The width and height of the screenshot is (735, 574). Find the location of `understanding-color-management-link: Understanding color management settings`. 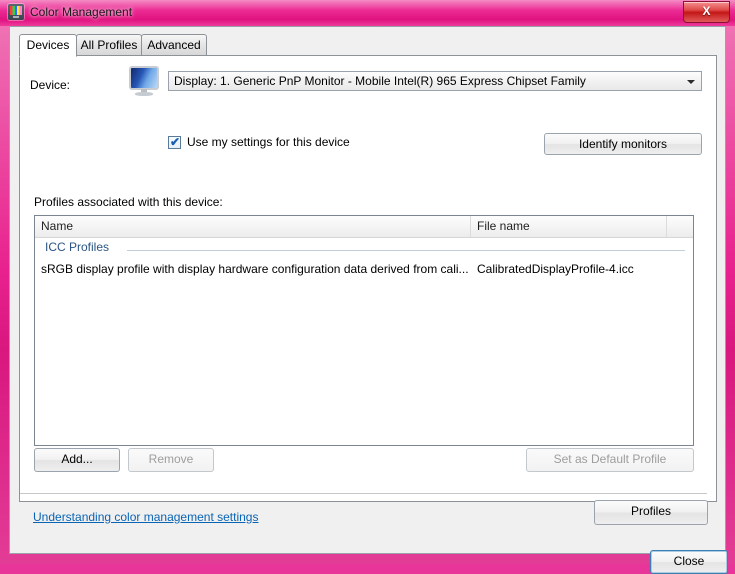

understanding-color-management-link: Understanding color management settings is located at coordinates (145, 517).